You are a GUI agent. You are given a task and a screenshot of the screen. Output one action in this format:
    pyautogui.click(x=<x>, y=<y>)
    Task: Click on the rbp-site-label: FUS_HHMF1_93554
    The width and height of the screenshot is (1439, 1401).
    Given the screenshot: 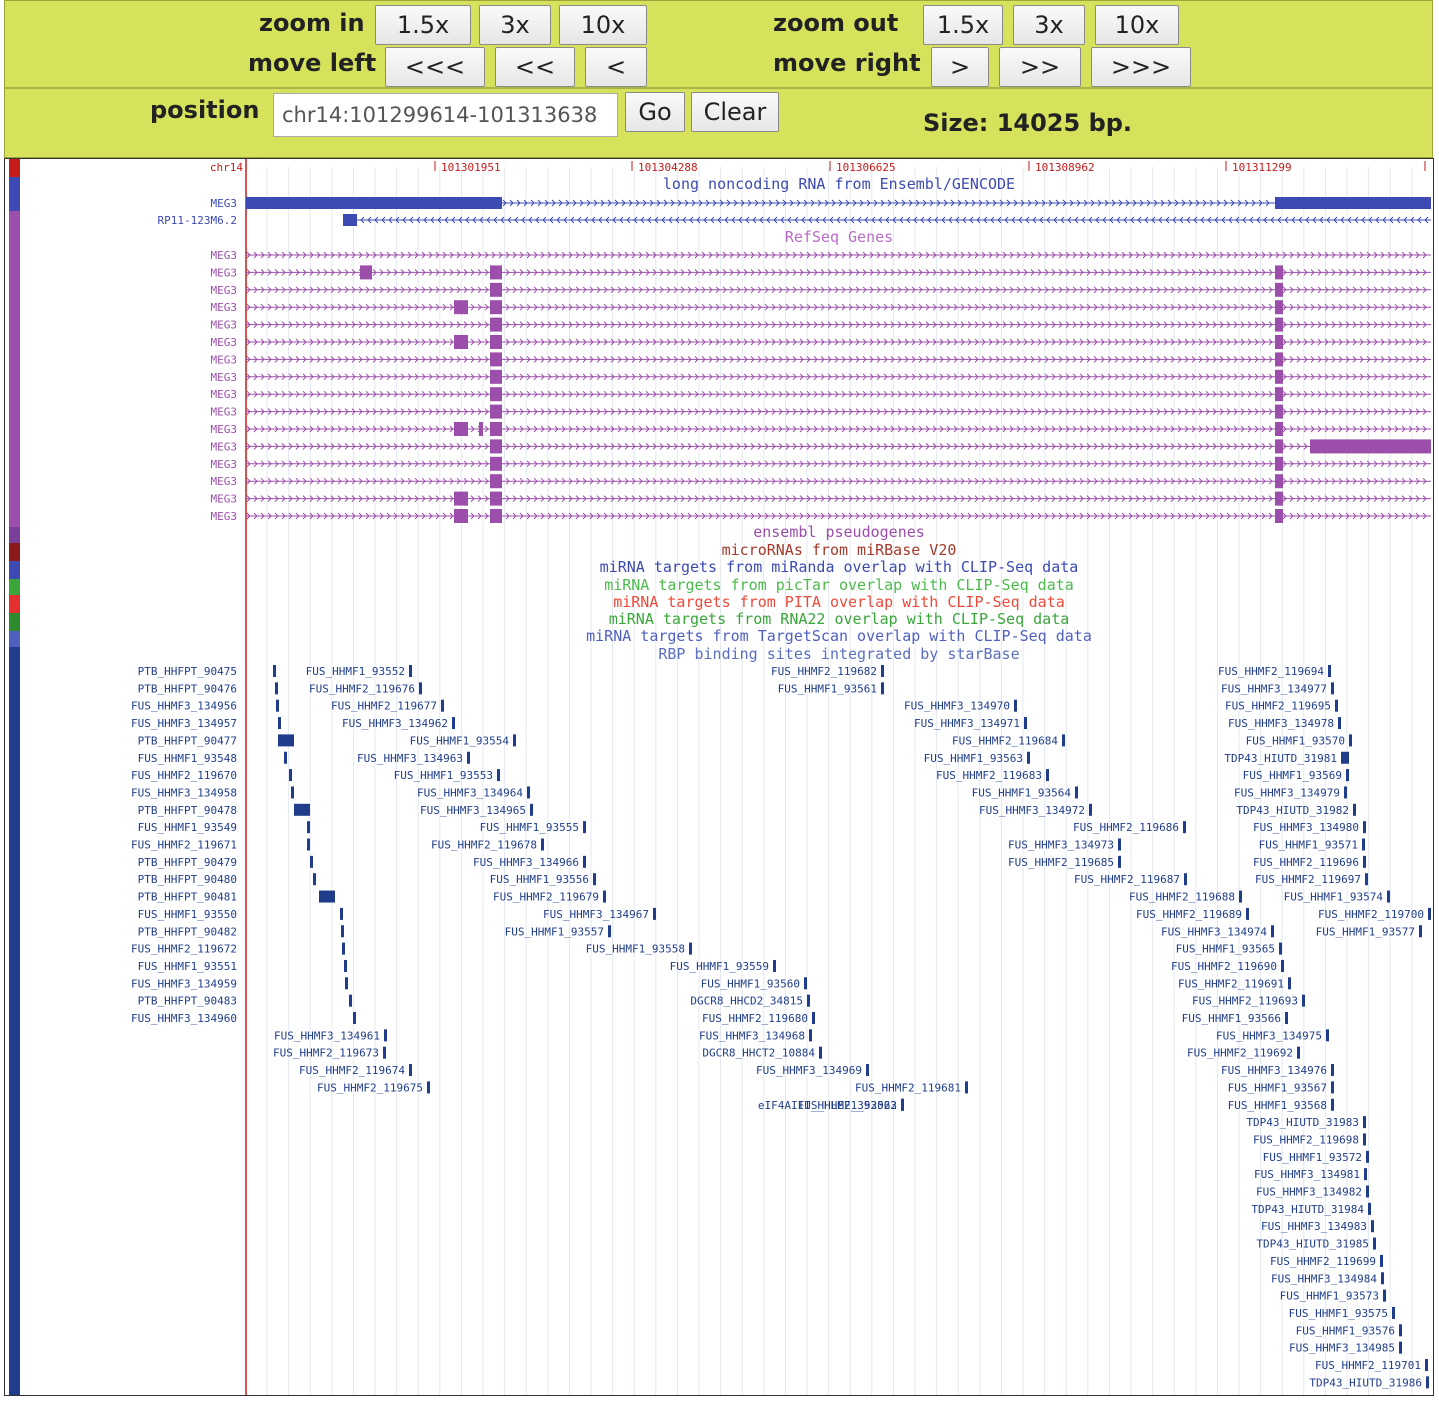 What is the action you would take?
    pyautogui.click(x=460, y=740)
    